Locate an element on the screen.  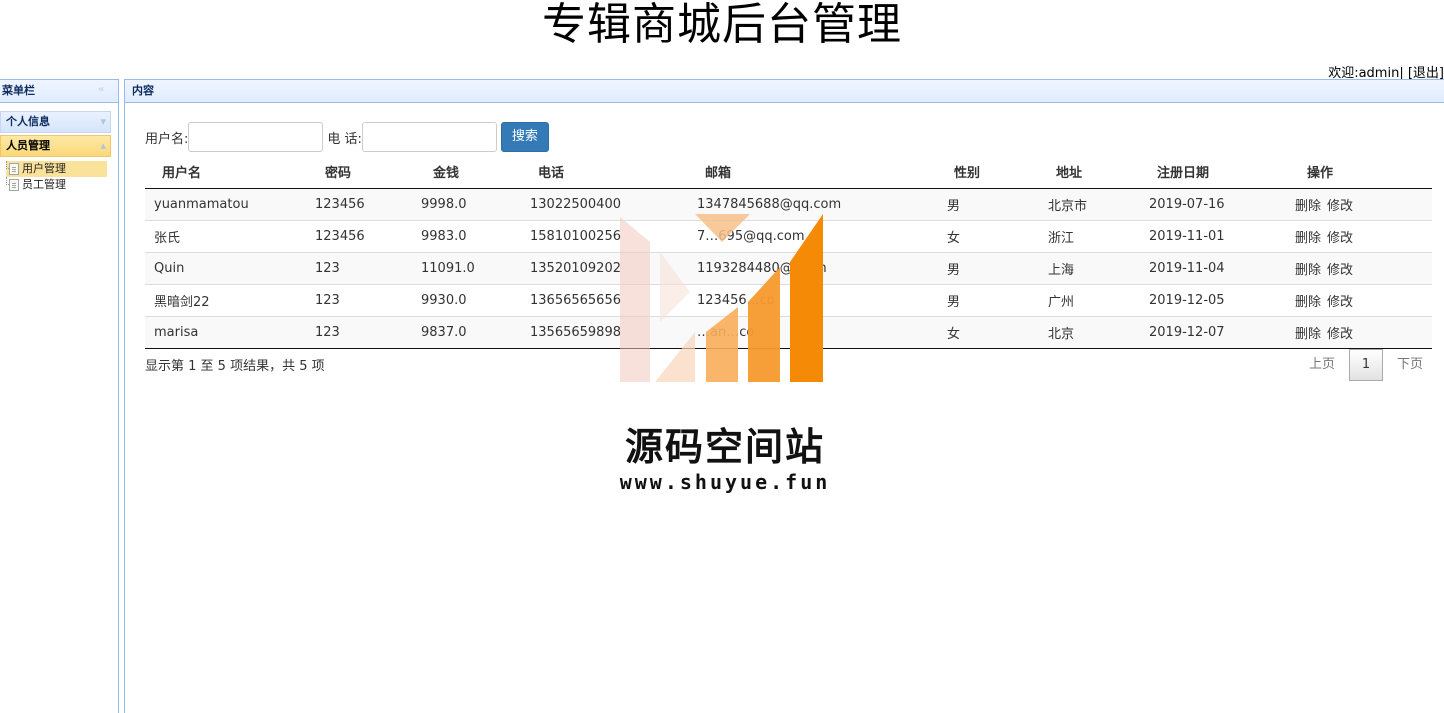
cell-email: 1347845688@qq.com is located at coordinates (822, 204).